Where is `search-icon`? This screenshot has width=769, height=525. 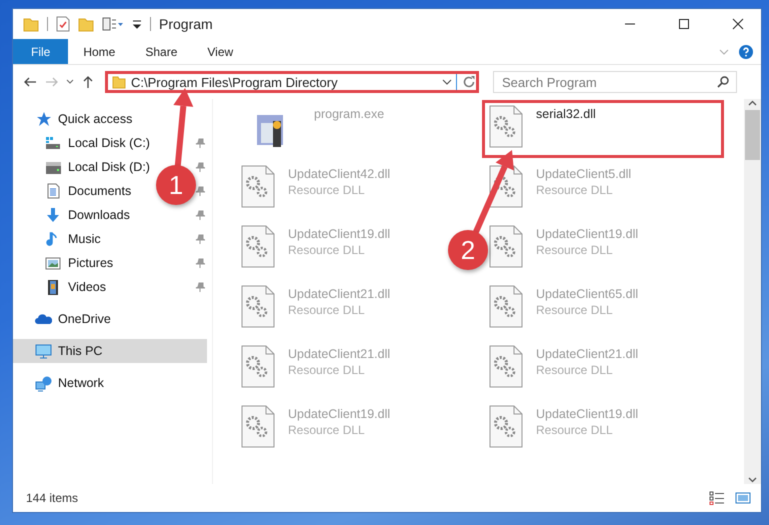 search-icon is located at coordinates (723, 82).